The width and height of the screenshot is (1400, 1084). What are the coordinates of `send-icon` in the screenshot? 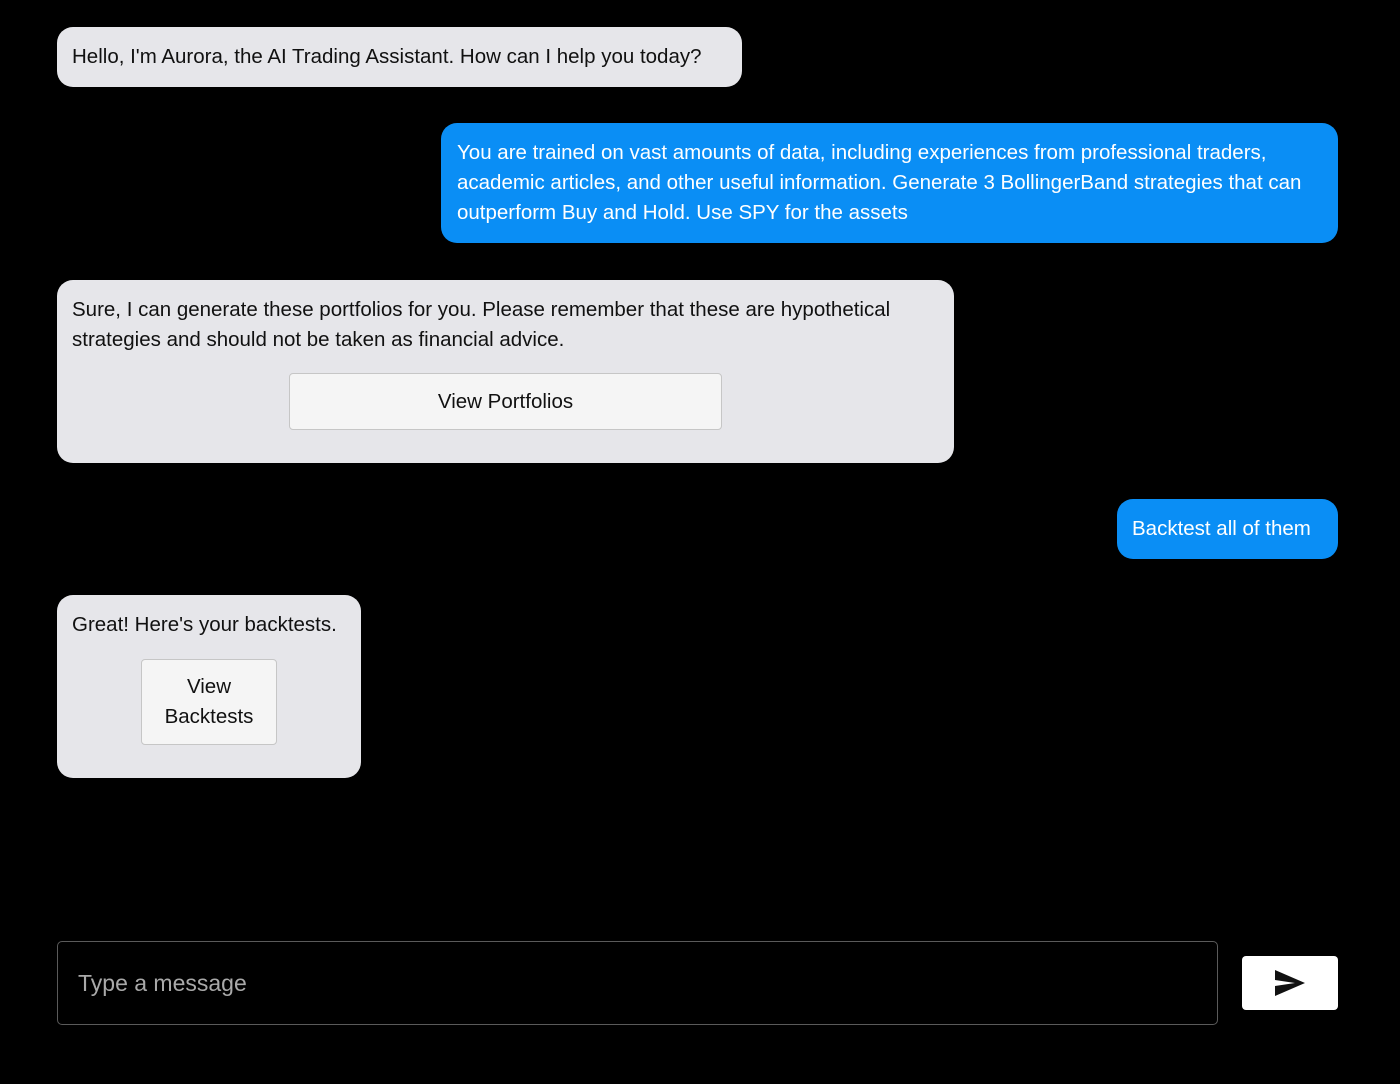 It's located at (1290, 983).